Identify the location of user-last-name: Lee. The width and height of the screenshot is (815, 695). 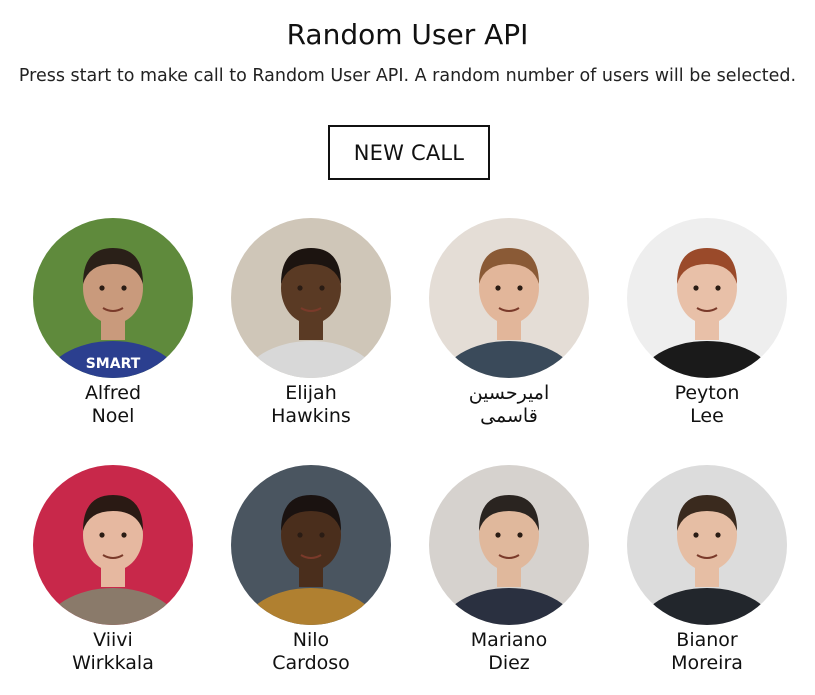
(707, 416).